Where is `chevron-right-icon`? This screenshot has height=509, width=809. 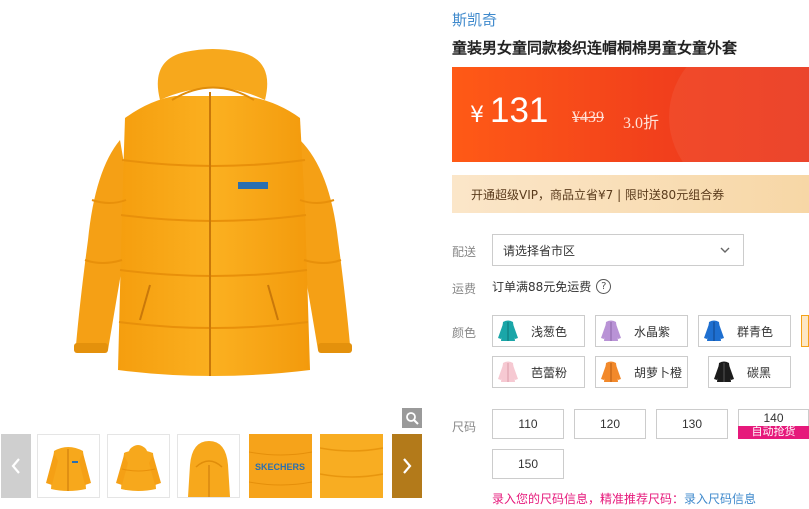 chevron-right-icon is located at coordinates (407, 466).